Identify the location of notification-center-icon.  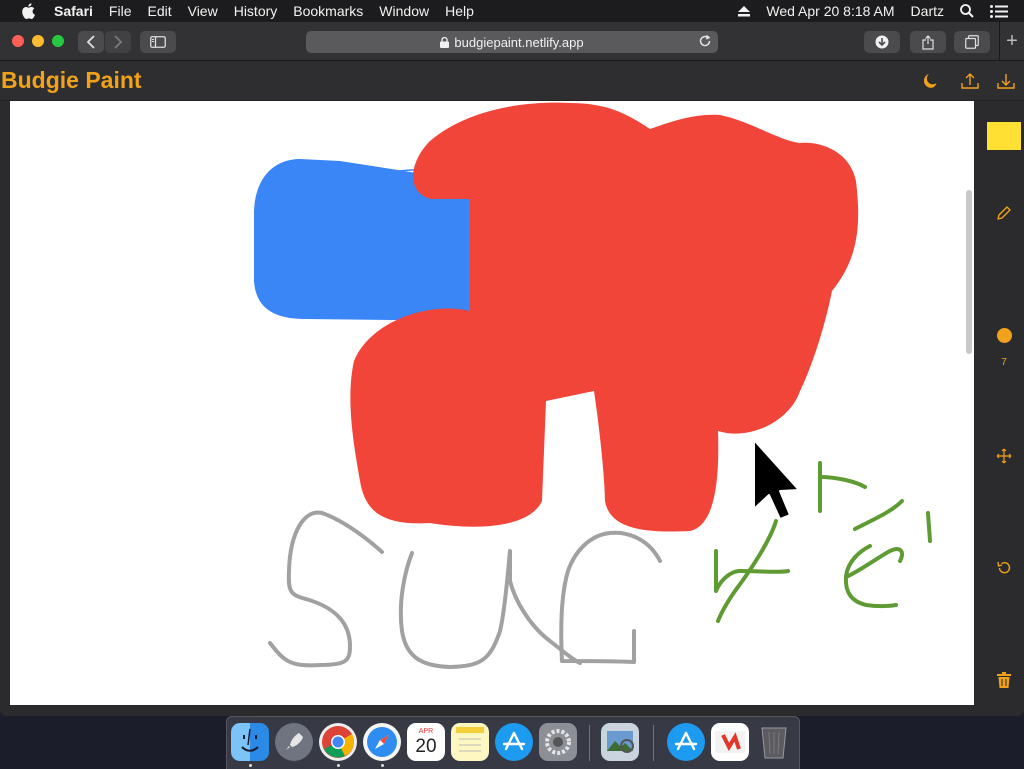
(999, 11).